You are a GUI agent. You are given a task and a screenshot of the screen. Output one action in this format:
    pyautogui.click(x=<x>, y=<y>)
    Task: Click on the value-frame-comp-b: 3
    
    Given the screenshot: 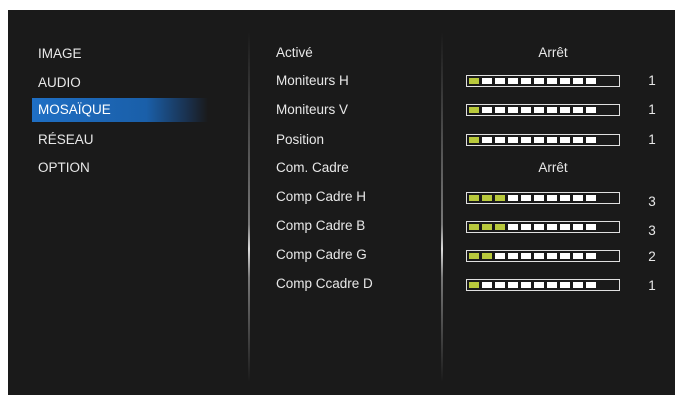 What is the action you would take?
    pyautogui.click(x=652, y=230)
    